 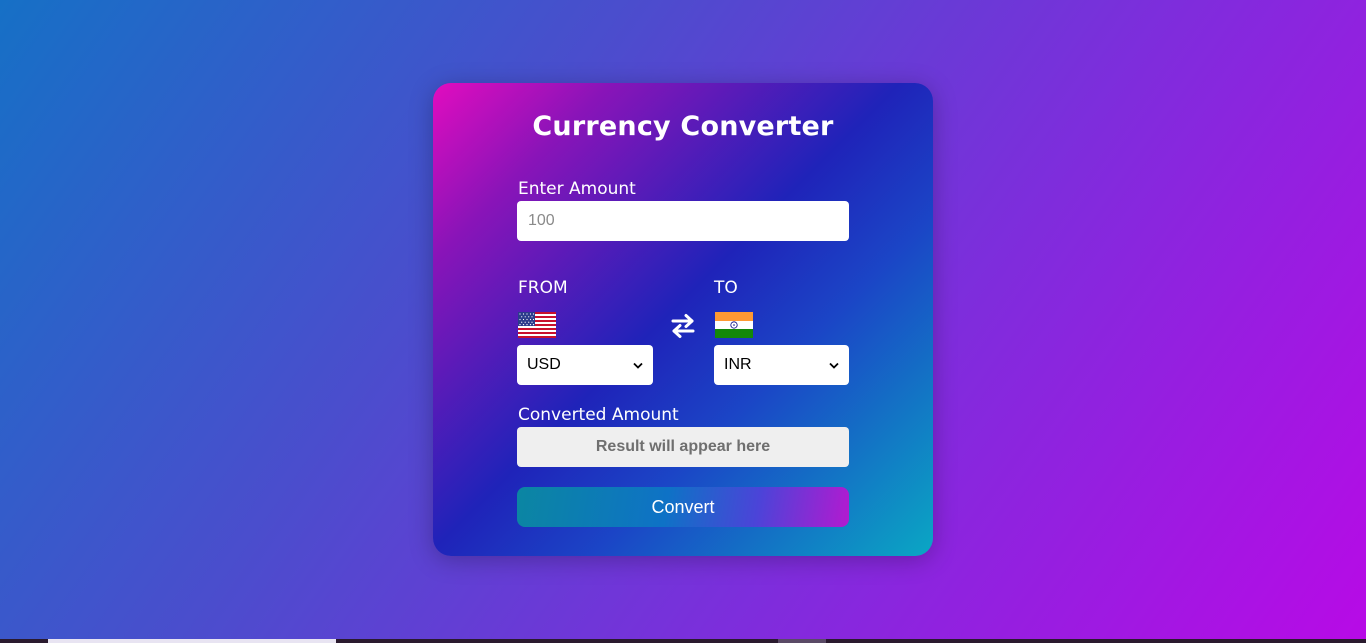 What do you see at coordinates (192, 641) in the screenshot?
I see `taskbar-item-active` at bounding box center [192, 641].